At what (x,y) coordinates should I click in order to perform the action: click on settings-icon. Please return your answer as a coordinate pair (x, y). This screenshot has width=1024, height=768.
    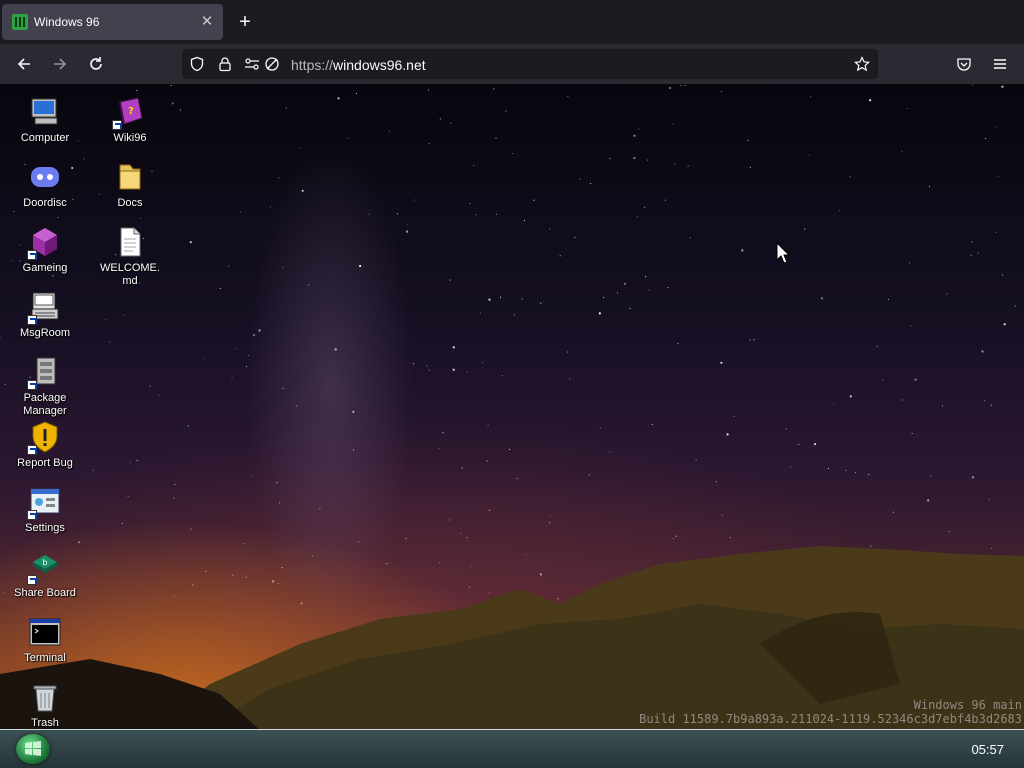
    Looking at the image, I should click on (44, 503).